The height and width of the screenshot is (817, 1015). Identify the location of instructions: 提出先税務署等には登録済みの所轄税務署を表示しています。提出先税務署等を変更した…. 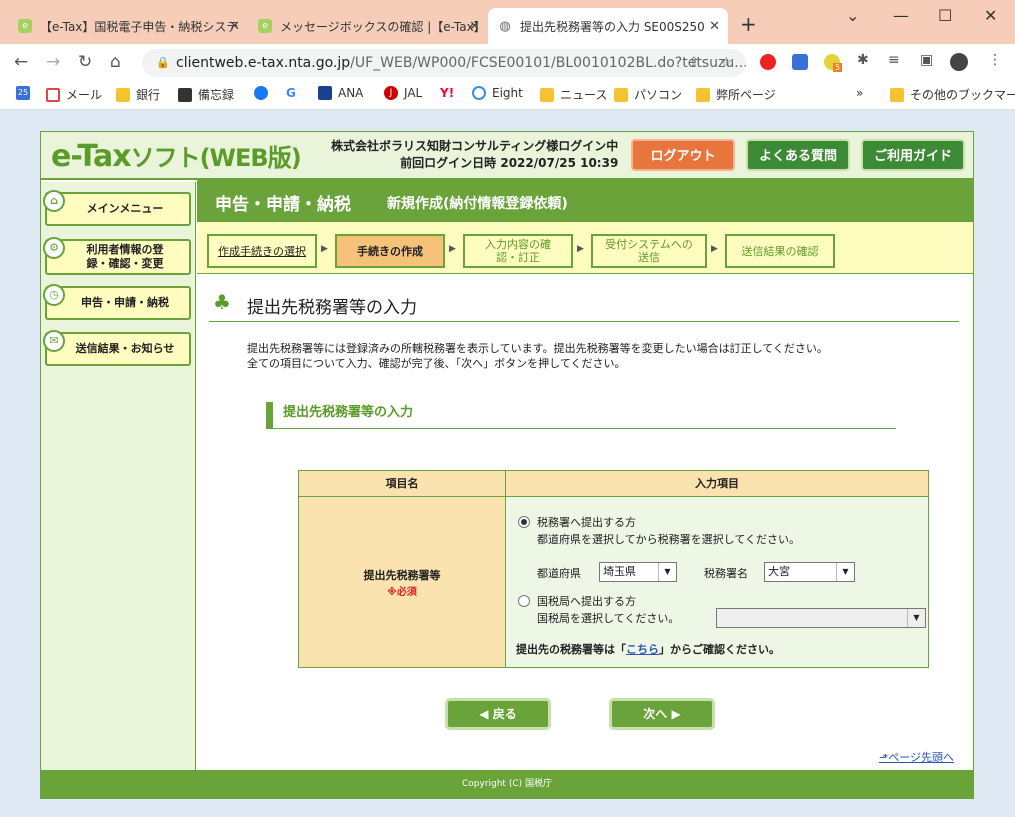
(537, 356).